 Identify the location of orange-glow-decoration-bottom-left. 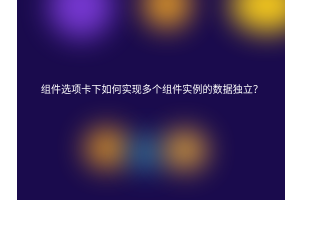
(107, 148).